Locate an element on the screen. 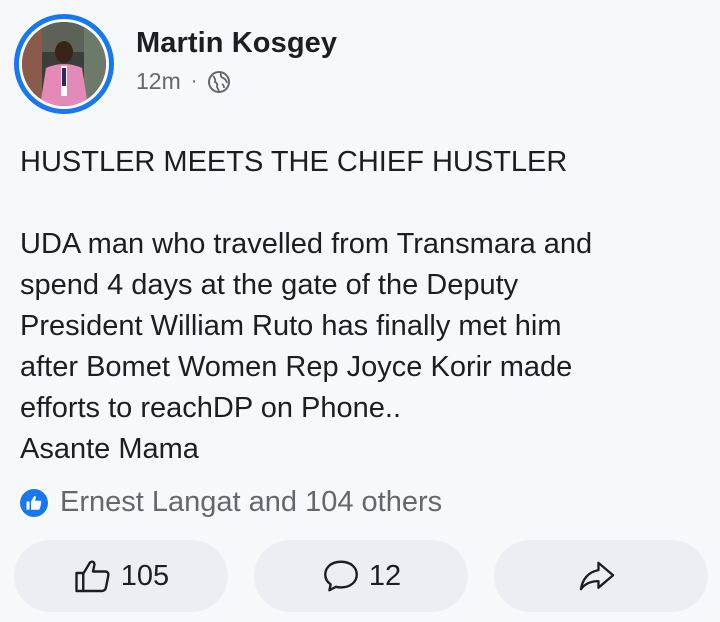 Image resolution: width=720 pixels, height=622 pixels. globe-icon is located at coordinates (219, 81).